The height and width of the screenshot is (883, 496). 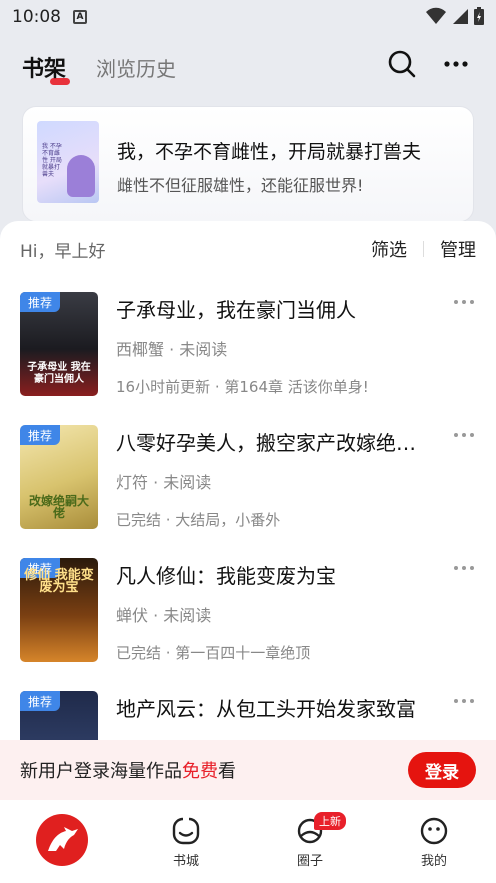 What do you see at coordinates (198, 520) in the screenshot?
I see `book-status: 已完结 · 大结局，小番外` at bounding box center [198, 520].